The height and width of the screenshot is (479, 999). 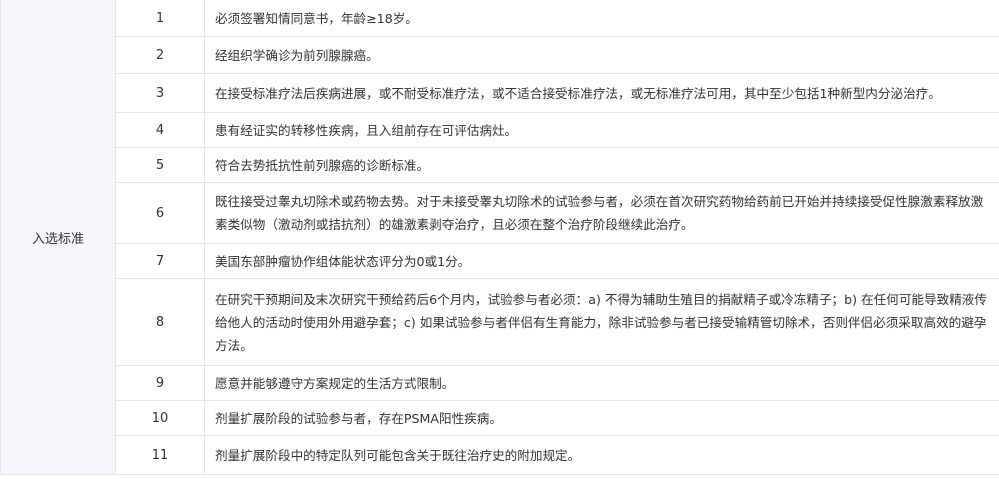 What do you see at coordinates (601, 418) in the screenshot?
I see `criterion-text: 剂量扩展阶段的试验参与者，存在PSMA阳性疾病。` at bounding box center [601, 418].